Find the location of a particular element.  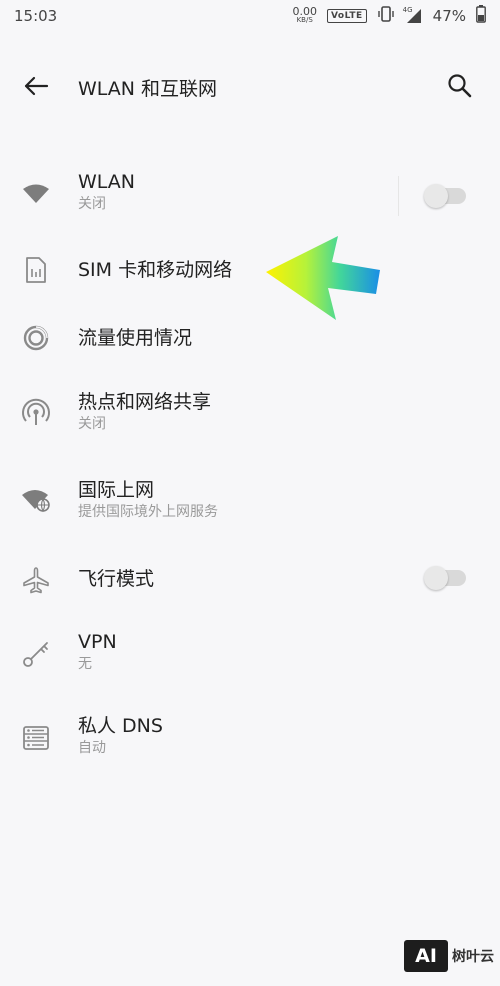

list-item-subtitle: 自动 is located at coordinates (92, 748).